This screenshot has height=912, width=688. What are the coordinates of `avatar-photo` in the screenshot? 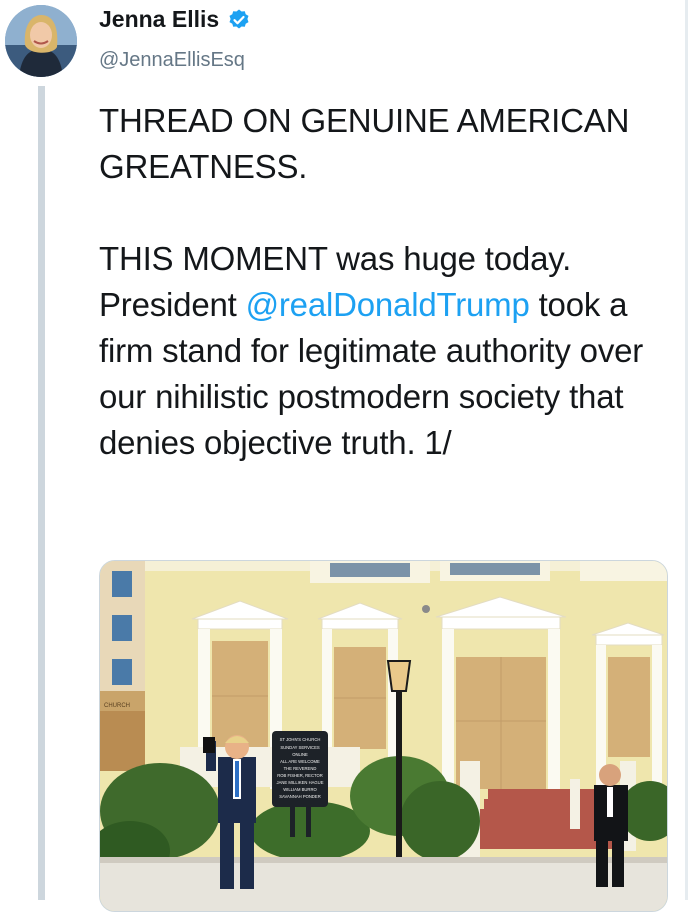 It's located at (41, 41).